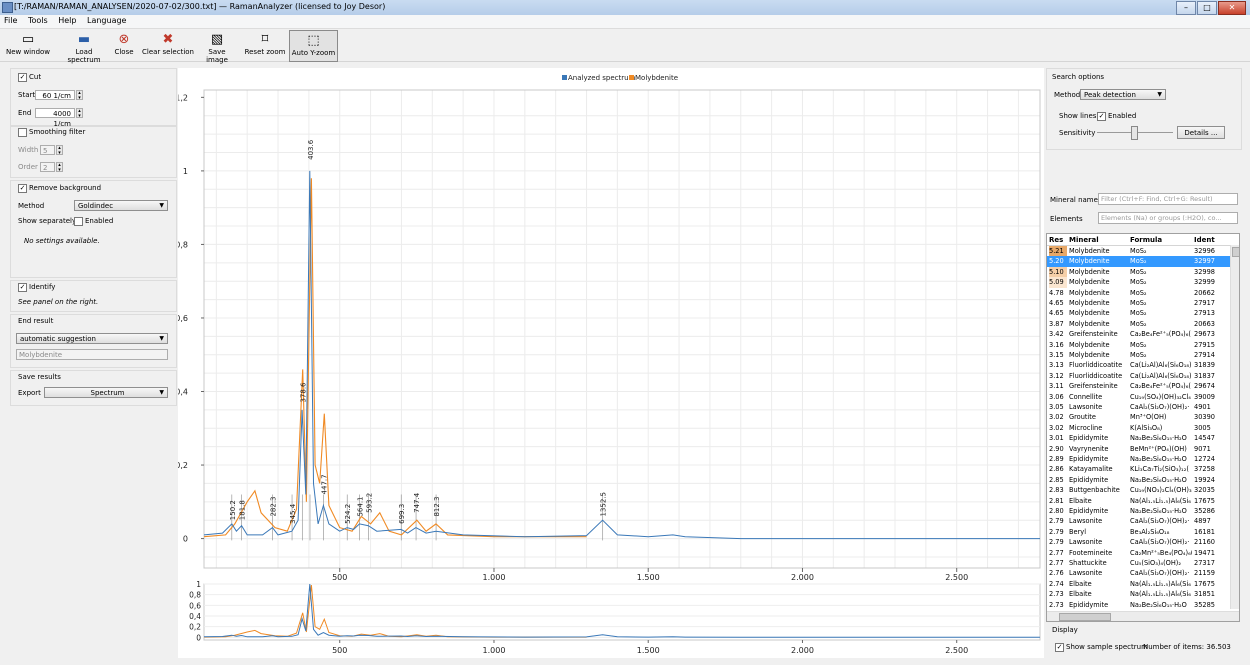 The image size is (1250, 665). Describe the element at coordinates (1138, 355) in the screenshot. I see `table-row: 3.15 Molybdenite MoS₂ 27914` at that location.